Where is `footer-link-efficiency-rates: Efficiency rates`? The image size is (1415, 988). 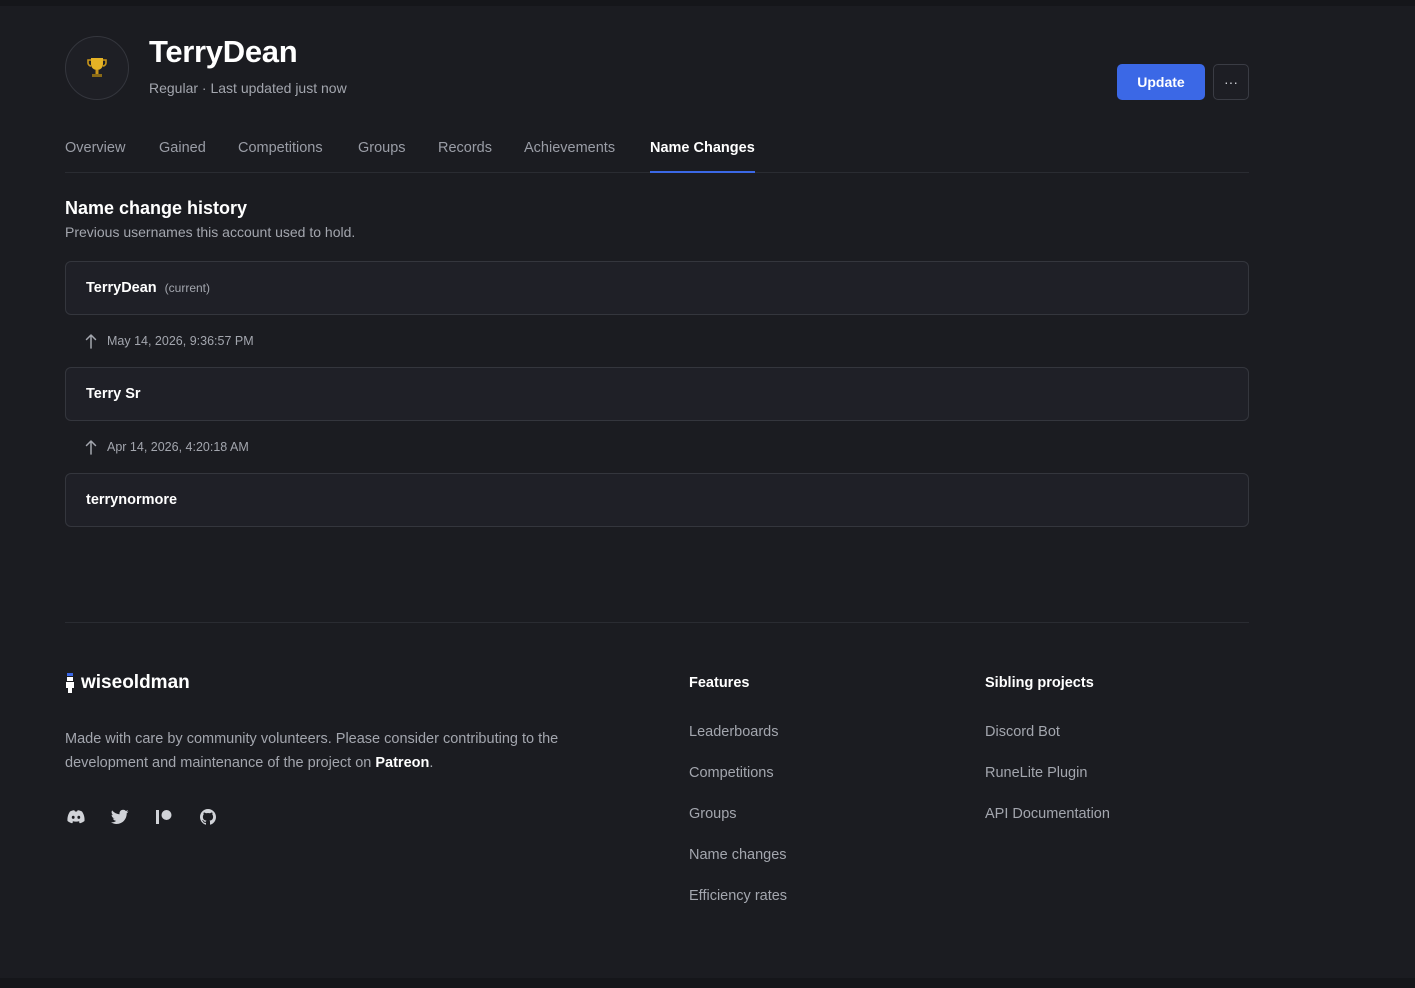
footer-link-efficiency-rates: Efficiency rates is located at coordinates (738, 896).